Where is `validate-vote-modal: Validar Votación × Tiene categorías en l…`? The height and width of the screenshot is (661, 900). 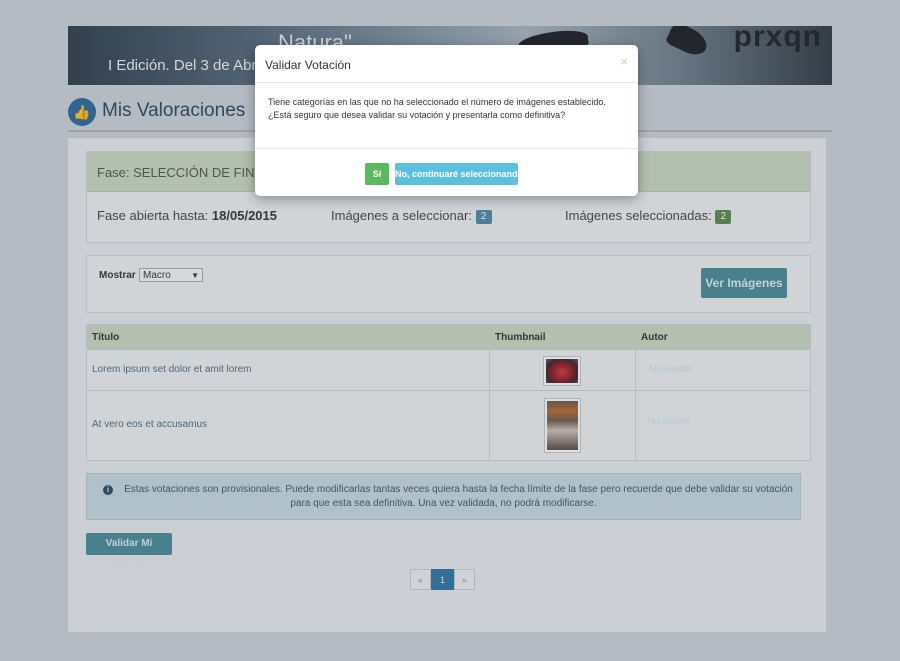
validate-vote-modal: Validar Votación × Tiene categorías en l… is located at coordinates (446, 120).